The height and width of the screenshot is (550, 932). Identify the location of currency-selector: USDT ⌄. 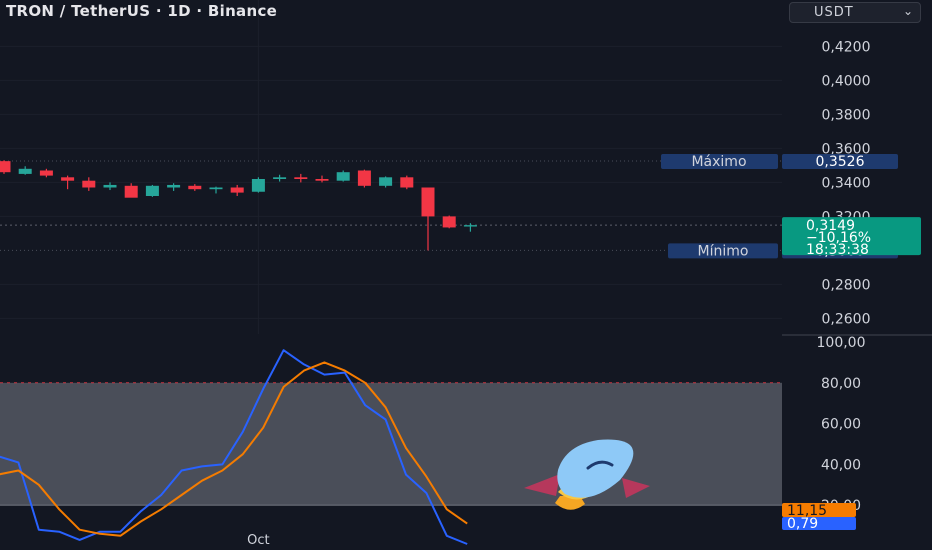
(855, 12).